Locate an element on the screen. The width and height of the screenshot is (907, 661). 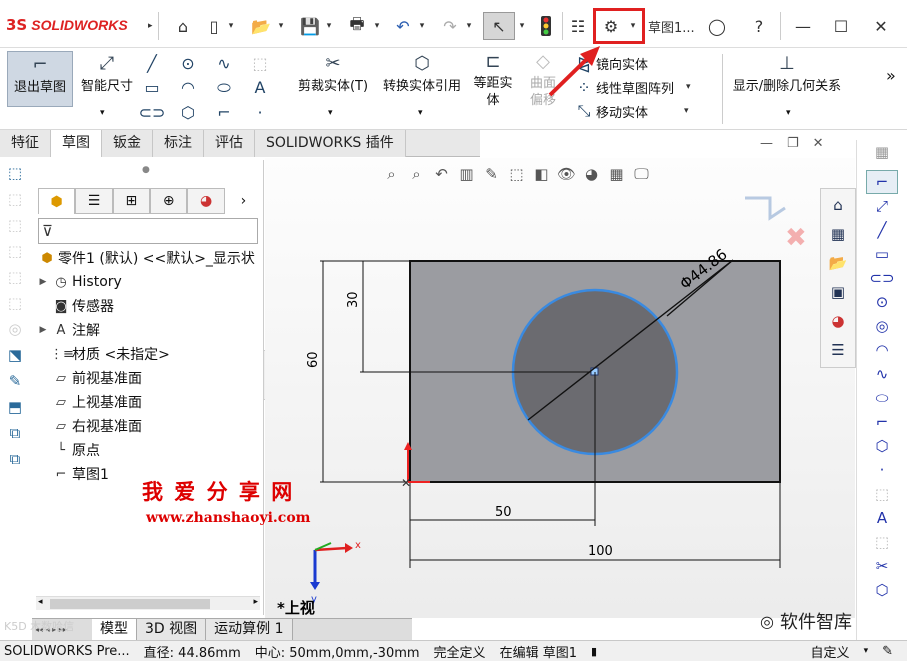
edit-sketch-icon: ✎ is located at coordinates (15, 381).